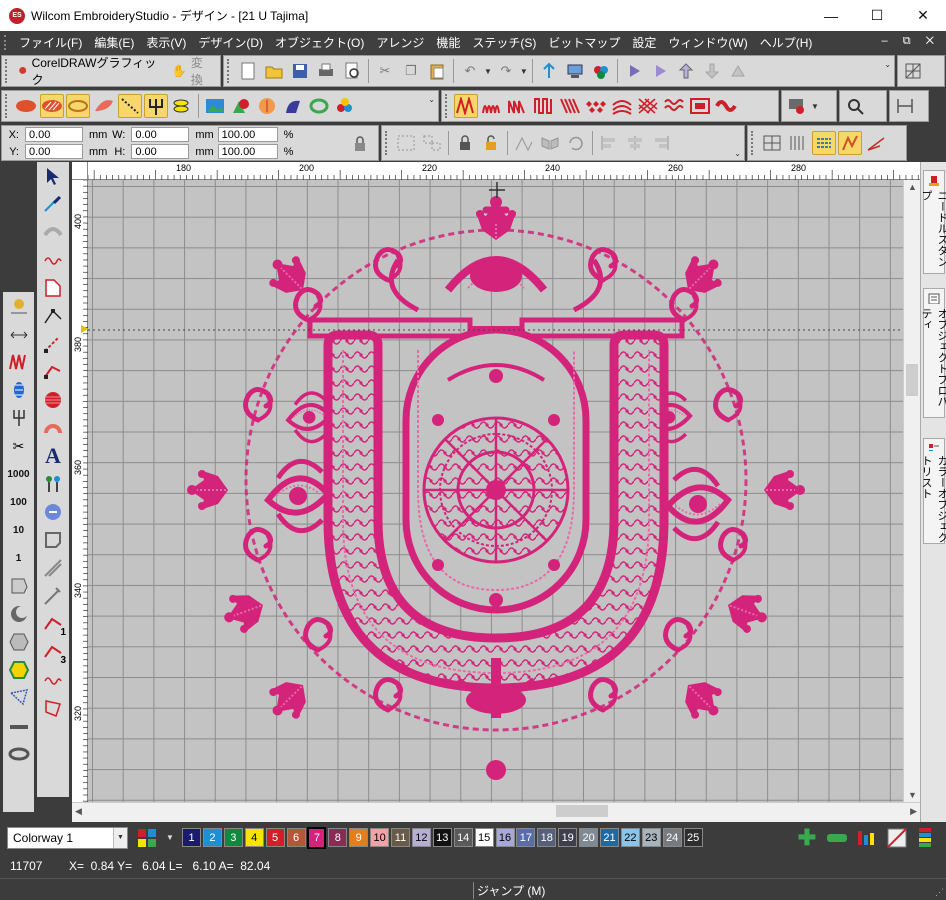 The image size is (946, 900). What do you see at coordinates (815, 106) in the screenshot?
I see `applique-dropdown-icon: ▼` at bounding box center [815, 106].